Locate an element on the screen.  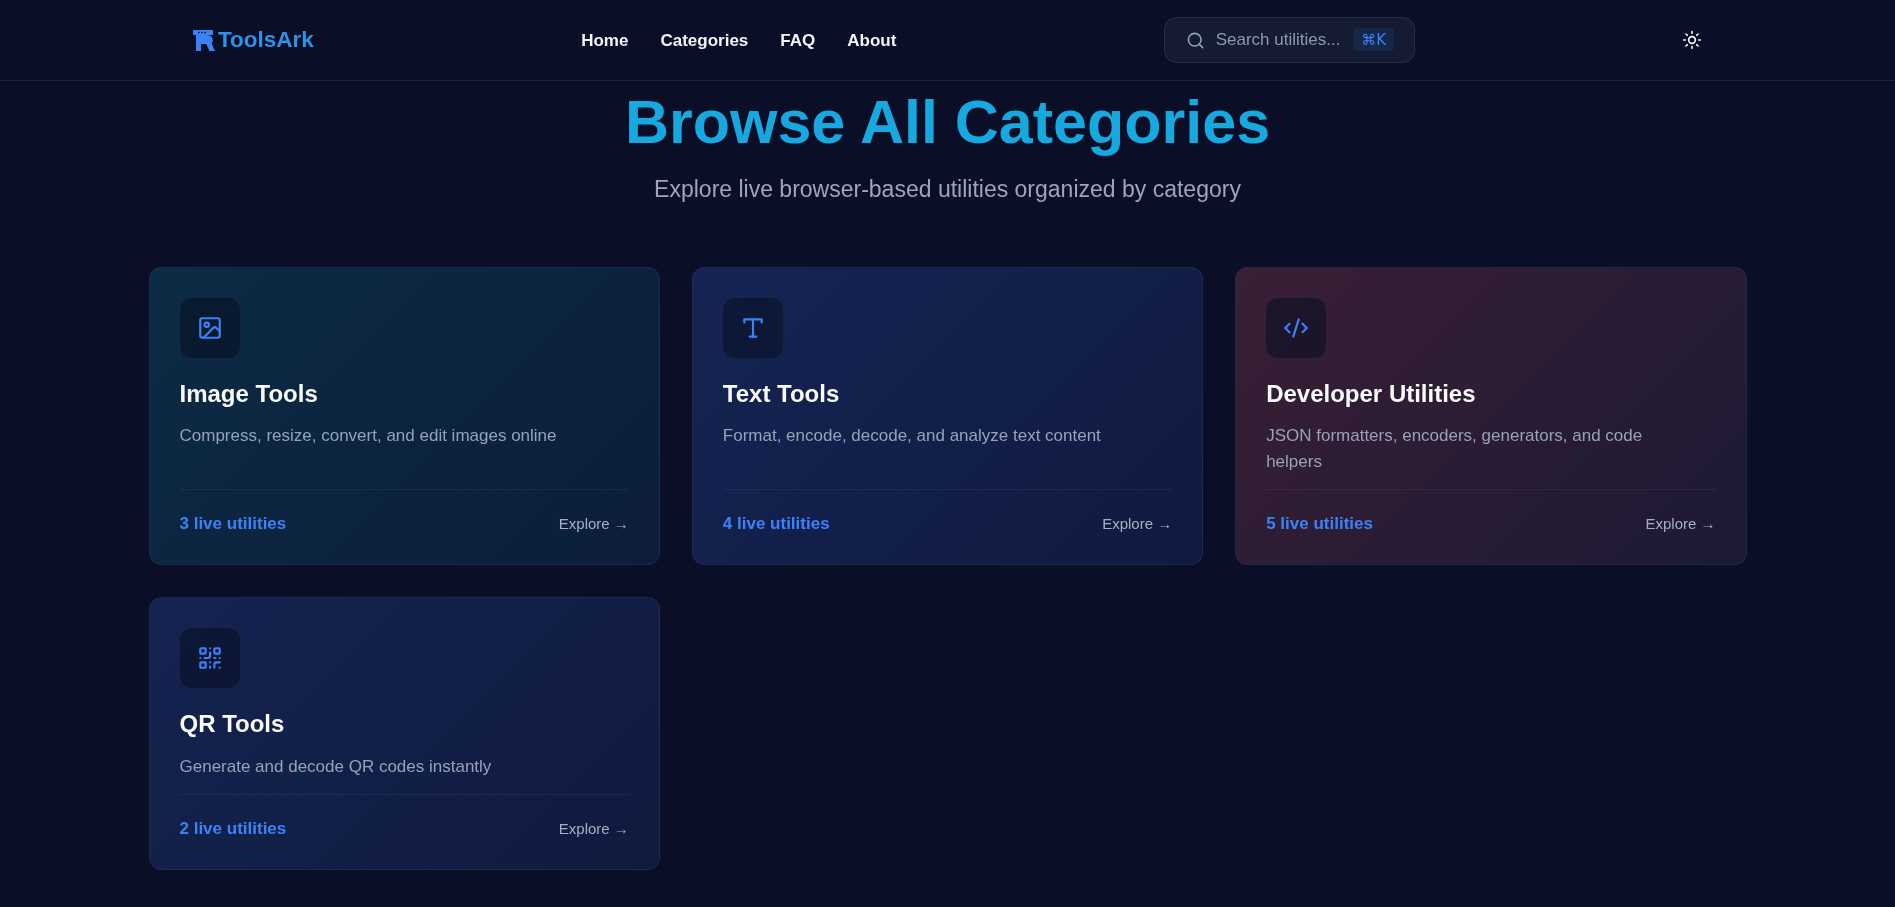
theme-toggle-button is located at coordinates (1692, 40).